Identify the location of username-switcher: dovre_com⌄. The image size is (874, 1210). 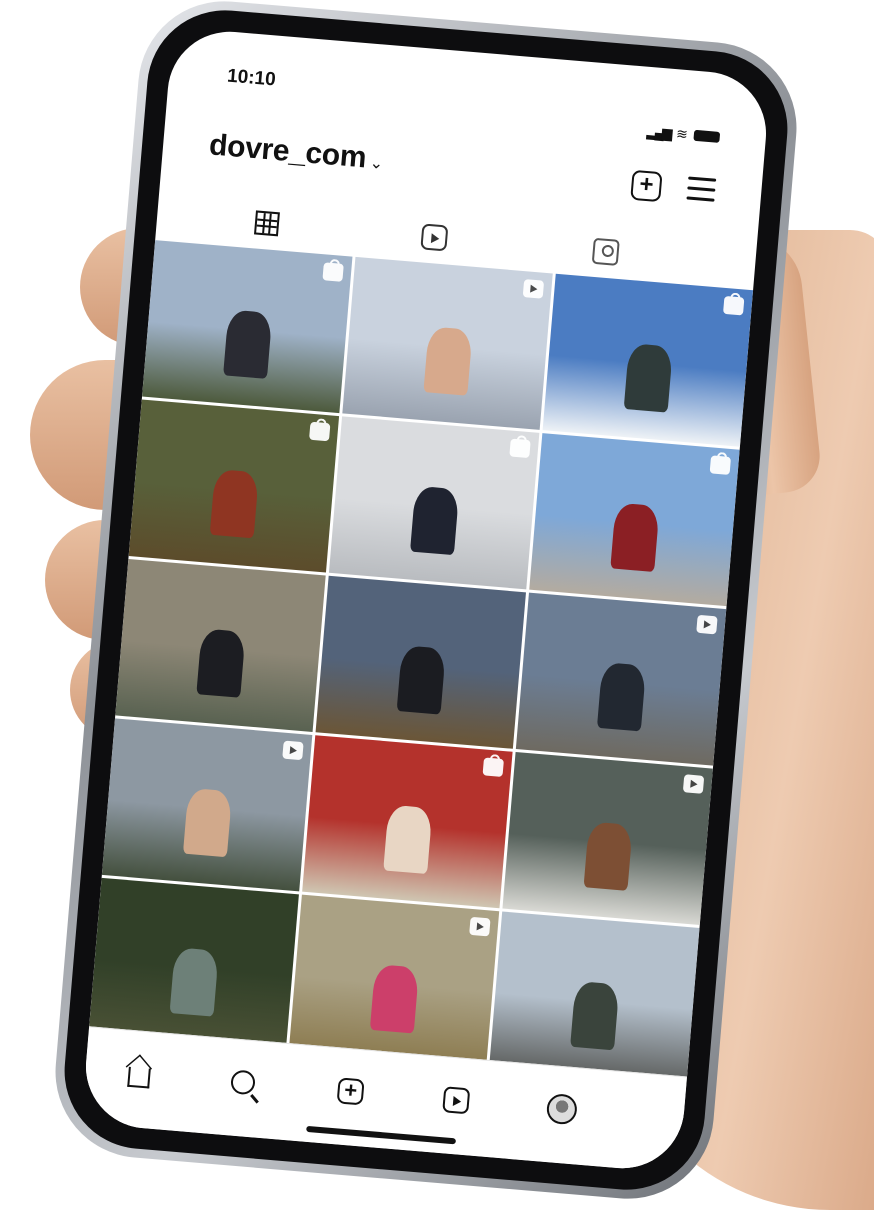
(296, 152).